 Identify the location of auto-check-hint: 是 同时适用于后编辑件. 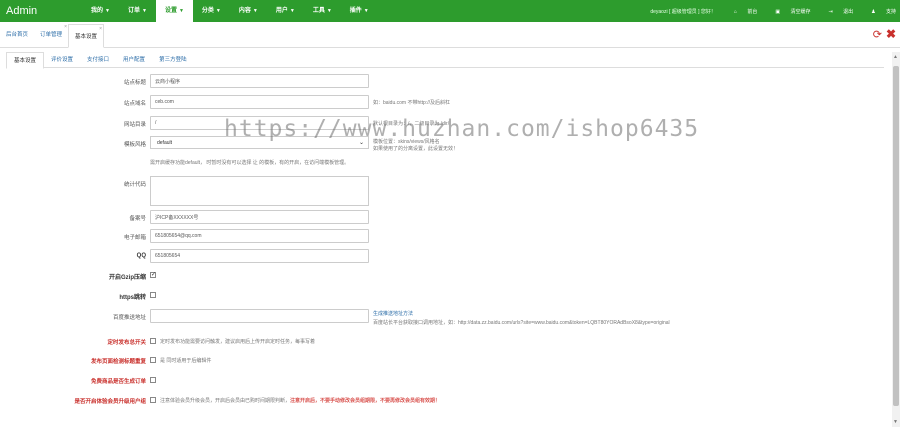
(186, 361).